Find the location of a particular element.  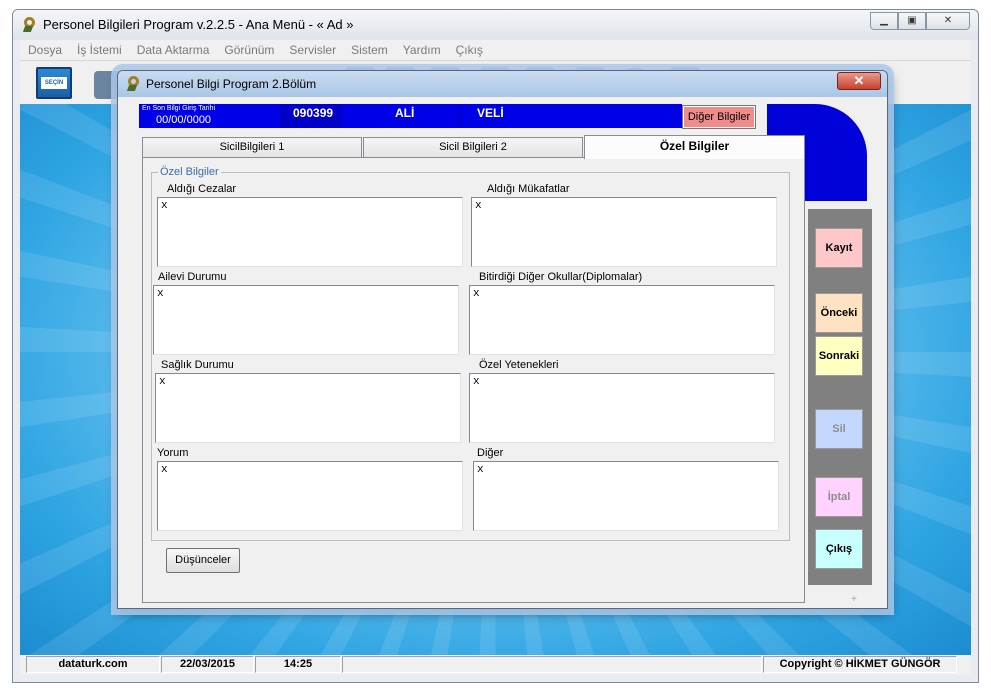

menu-yardim: Yardım is located at coordinates (421, 50).